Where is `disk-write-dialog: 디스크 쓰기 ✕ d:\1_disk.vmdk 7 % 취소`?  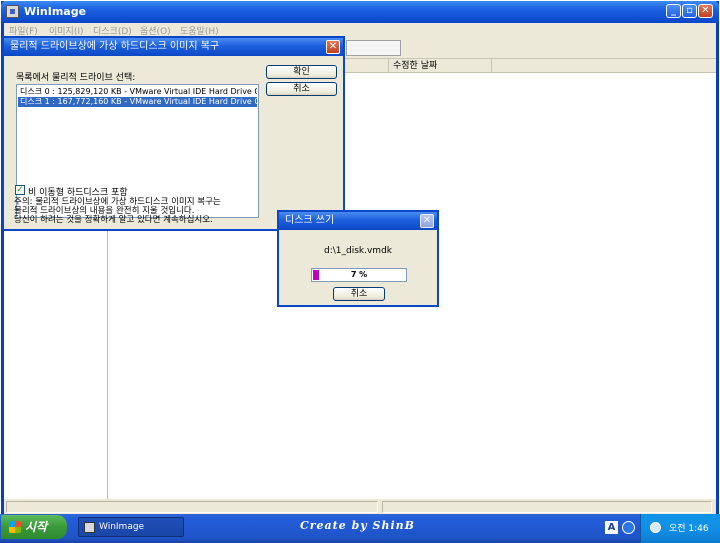 disk-write-dialog: 디스크 쓰기 ✕ d:\1_disk.vmdk 7 % 취소 is located at coordinates (358, 258).